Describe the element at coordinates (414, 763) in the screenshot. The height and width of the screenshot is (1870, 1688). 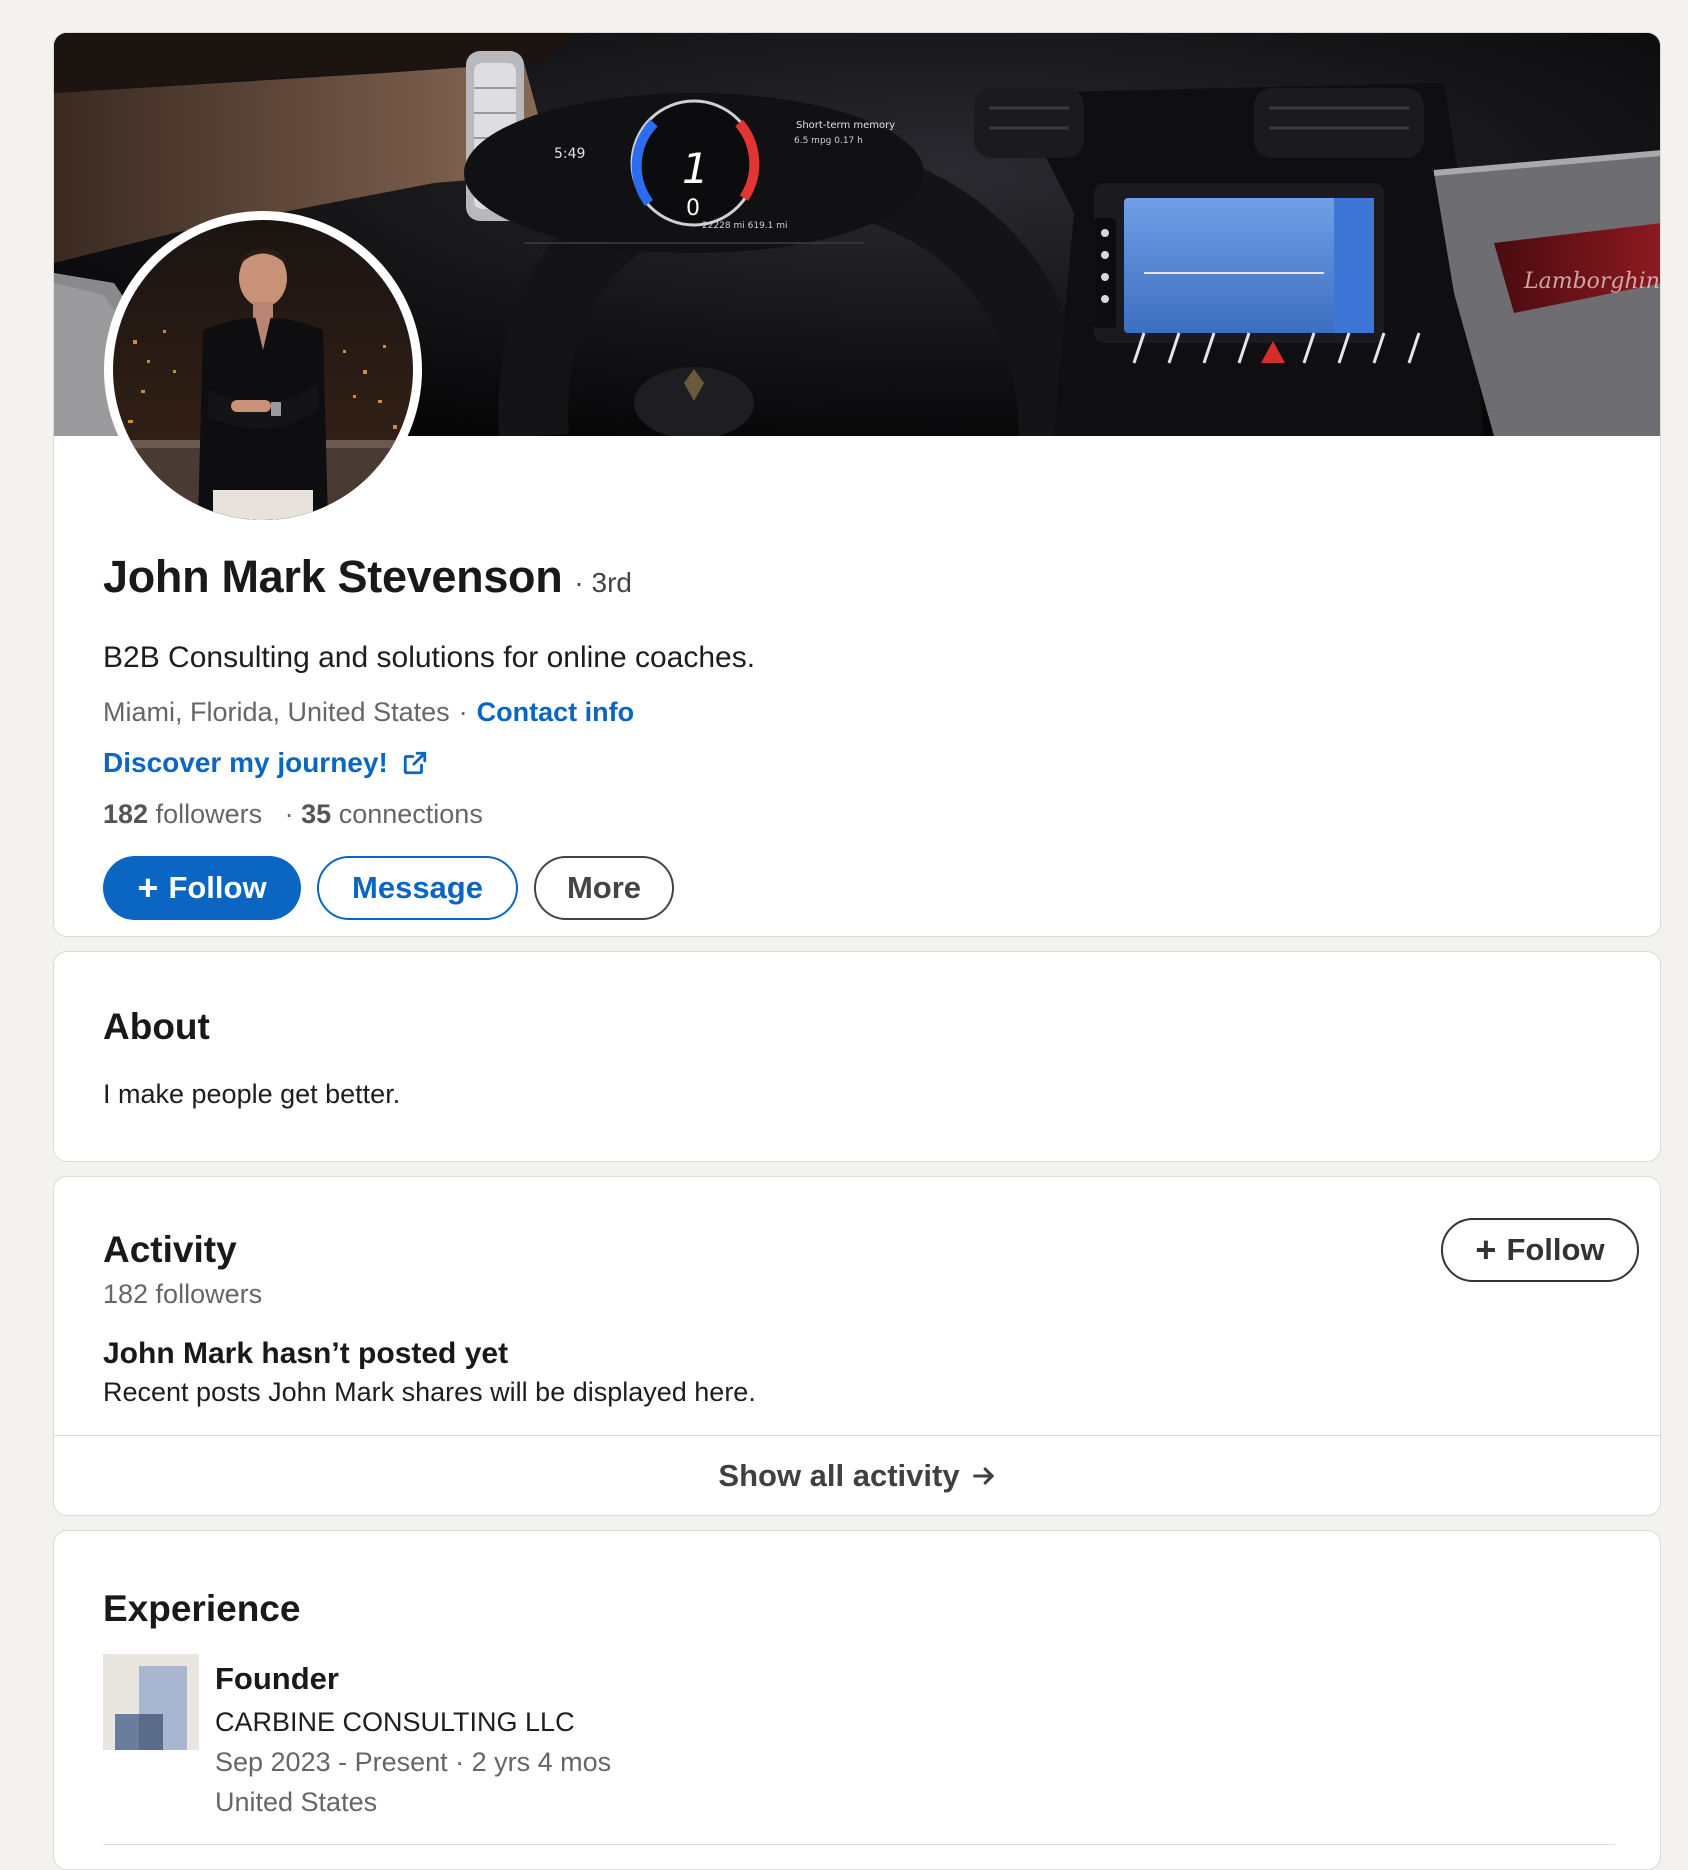
I see `external-link-icon` at that location.